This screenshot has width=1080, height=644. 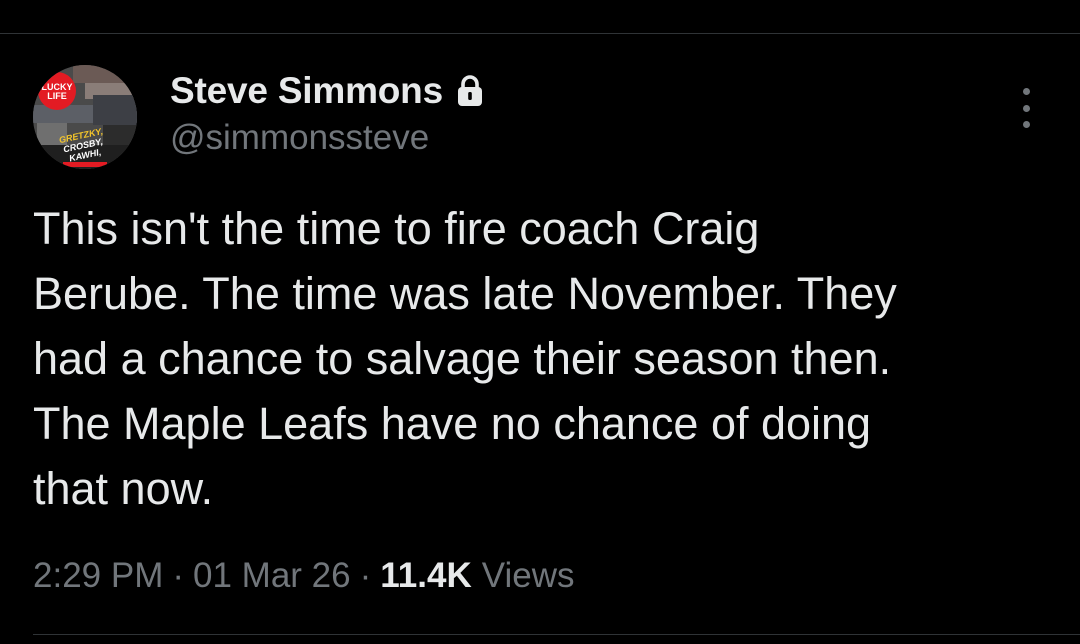 I want to click on tweet-text-line: The Maple Leafs have no chance of doing, so click(x=452, y=423).